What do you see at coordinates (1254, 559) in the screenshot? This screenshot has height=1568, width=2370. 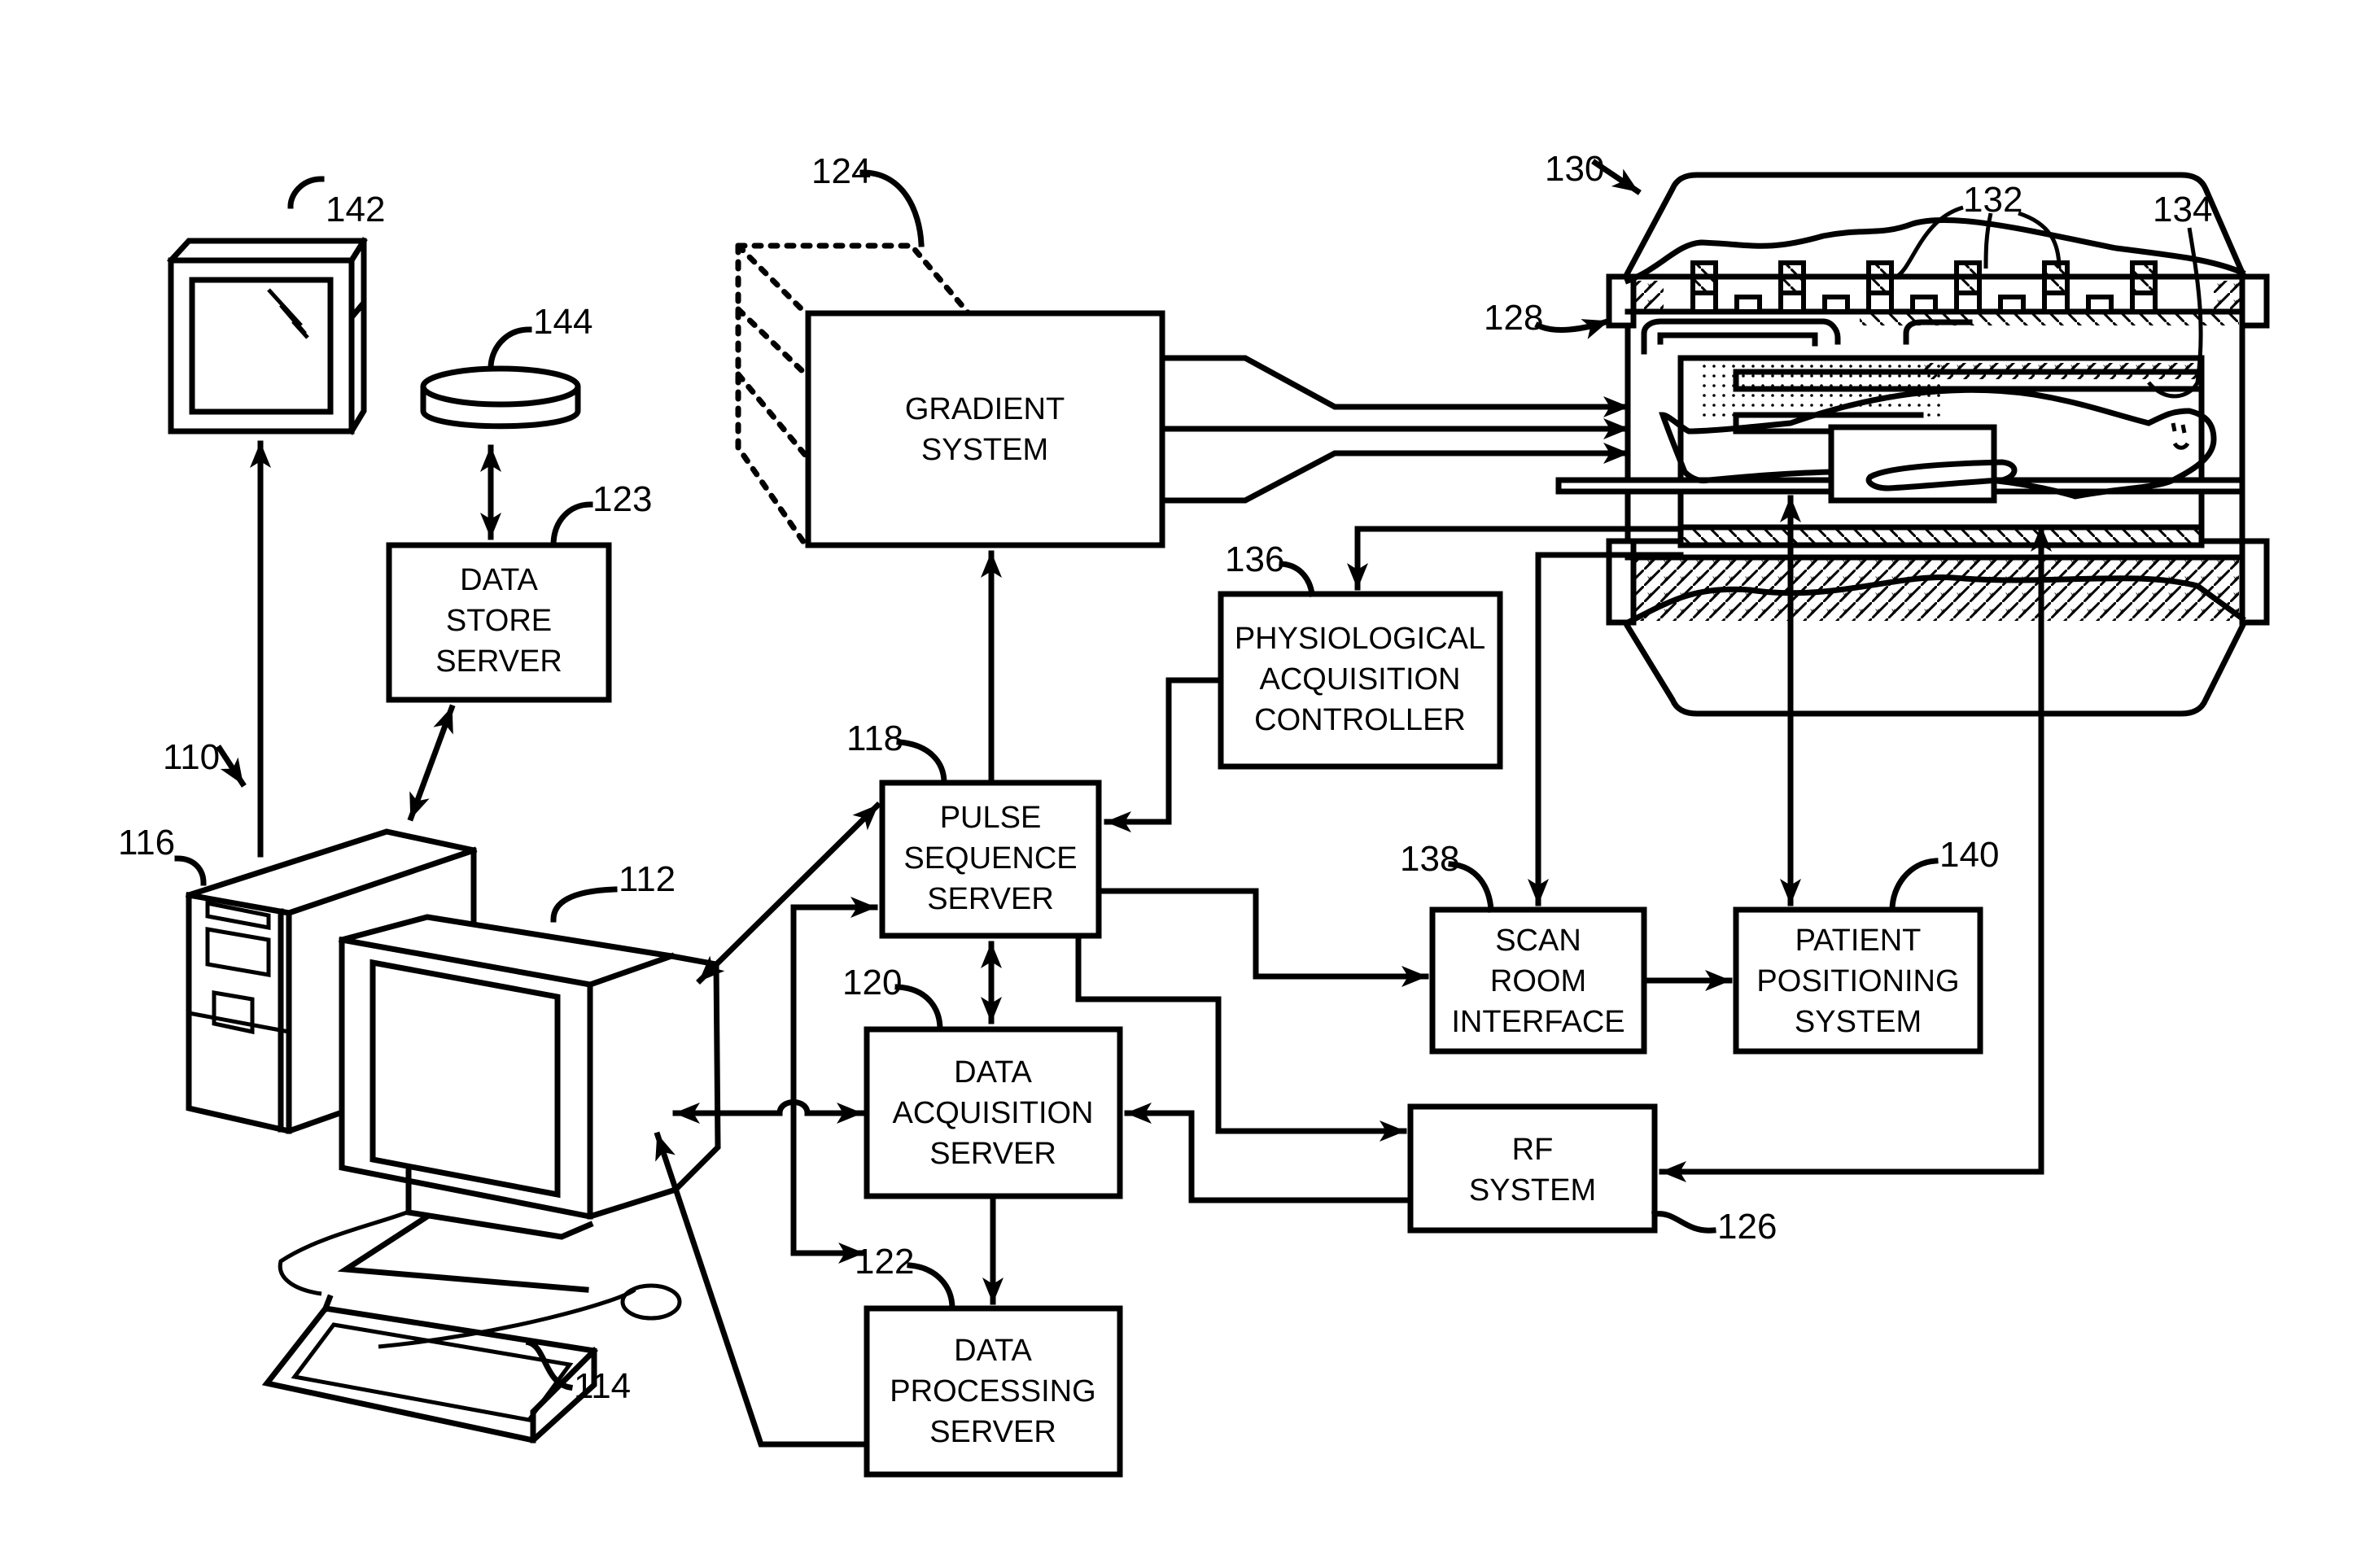 I see `ref-136: 136` at bounding box center [1254, 559].